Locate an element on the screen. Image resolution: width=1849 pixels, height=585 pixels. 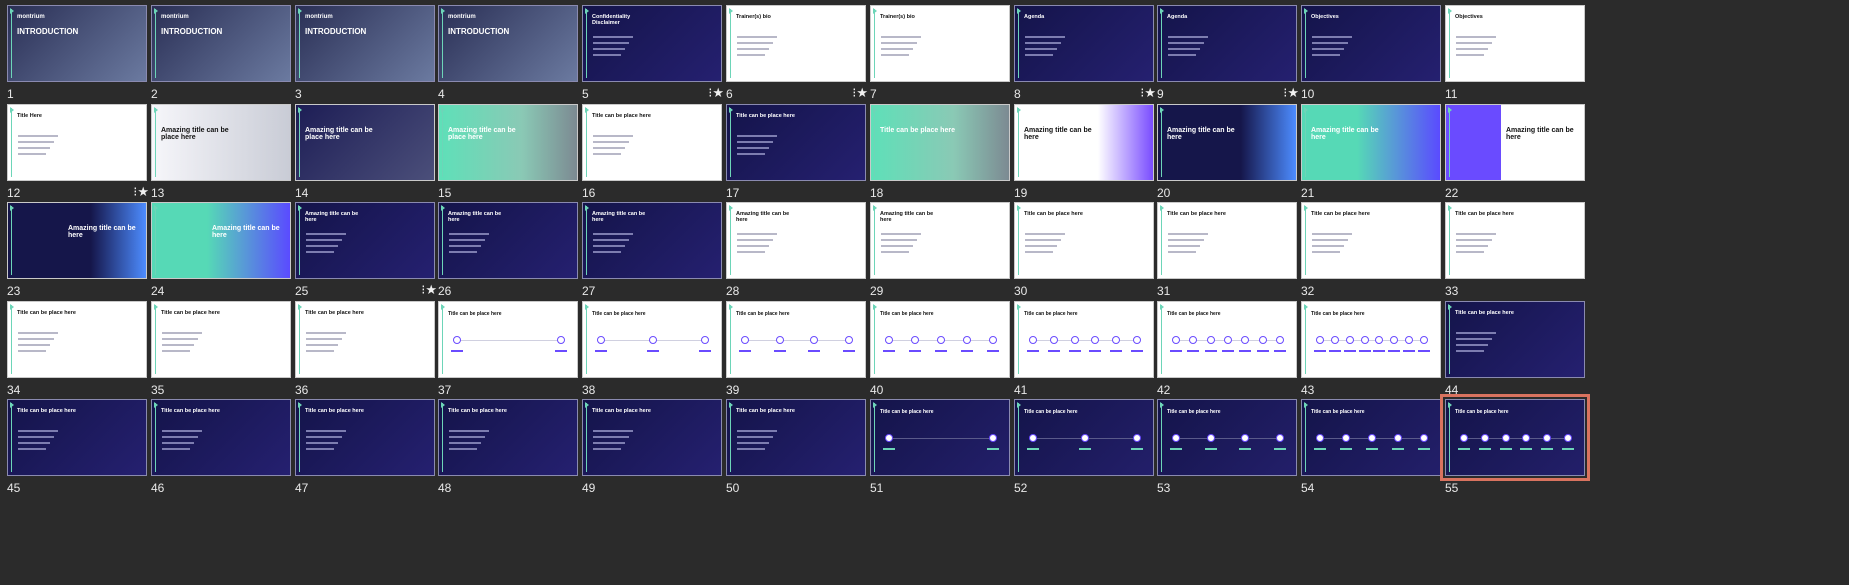
slide-thumbnail-13: Amazing title can be place here 13 is located at coordinates (222, 159).